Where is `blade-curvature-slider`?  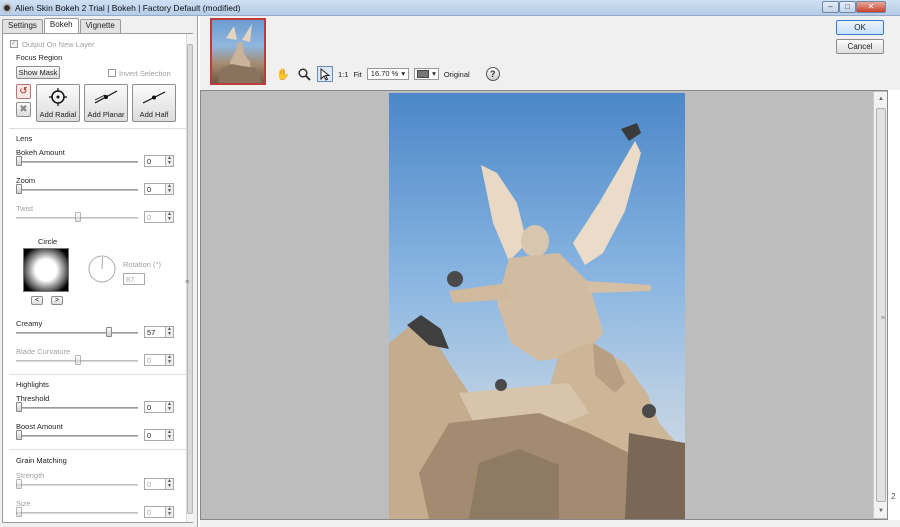
blade-curvature-slider is located at coordinates (78, 360).